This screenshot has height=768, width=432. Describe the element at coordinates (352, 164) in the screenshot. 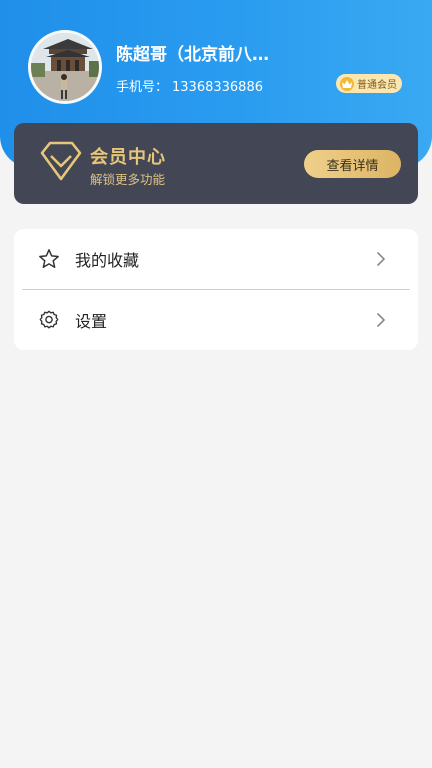

I see `view-details-button: 查看详情` at that location.